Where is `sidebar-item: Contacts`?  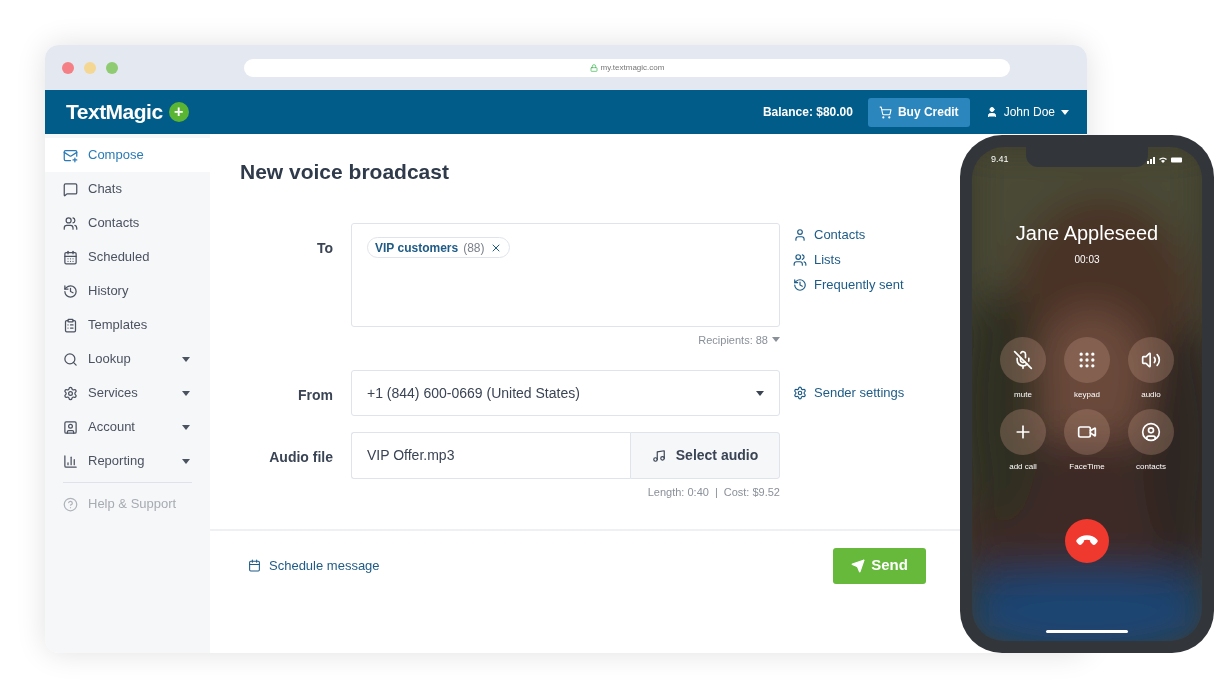 sidebar-item: Contacts is located at coordinates (127, 223).